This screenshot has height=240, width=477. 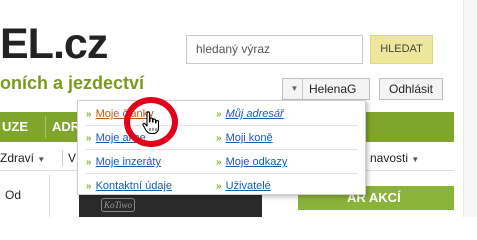 I want to click on logo-tld: .cz, so click(x=80, y=44).